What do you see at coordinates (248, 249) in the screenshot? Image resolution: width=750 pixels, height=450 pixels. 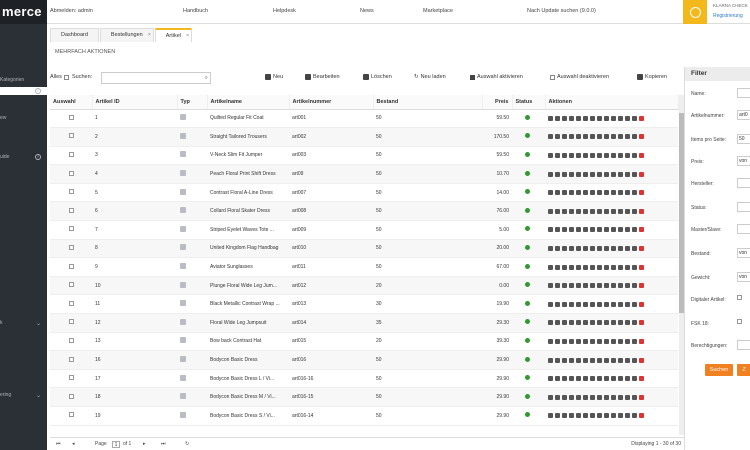 I see `cell-name: United Kingdom Flag Handbag` at bounding box center [248, 249].